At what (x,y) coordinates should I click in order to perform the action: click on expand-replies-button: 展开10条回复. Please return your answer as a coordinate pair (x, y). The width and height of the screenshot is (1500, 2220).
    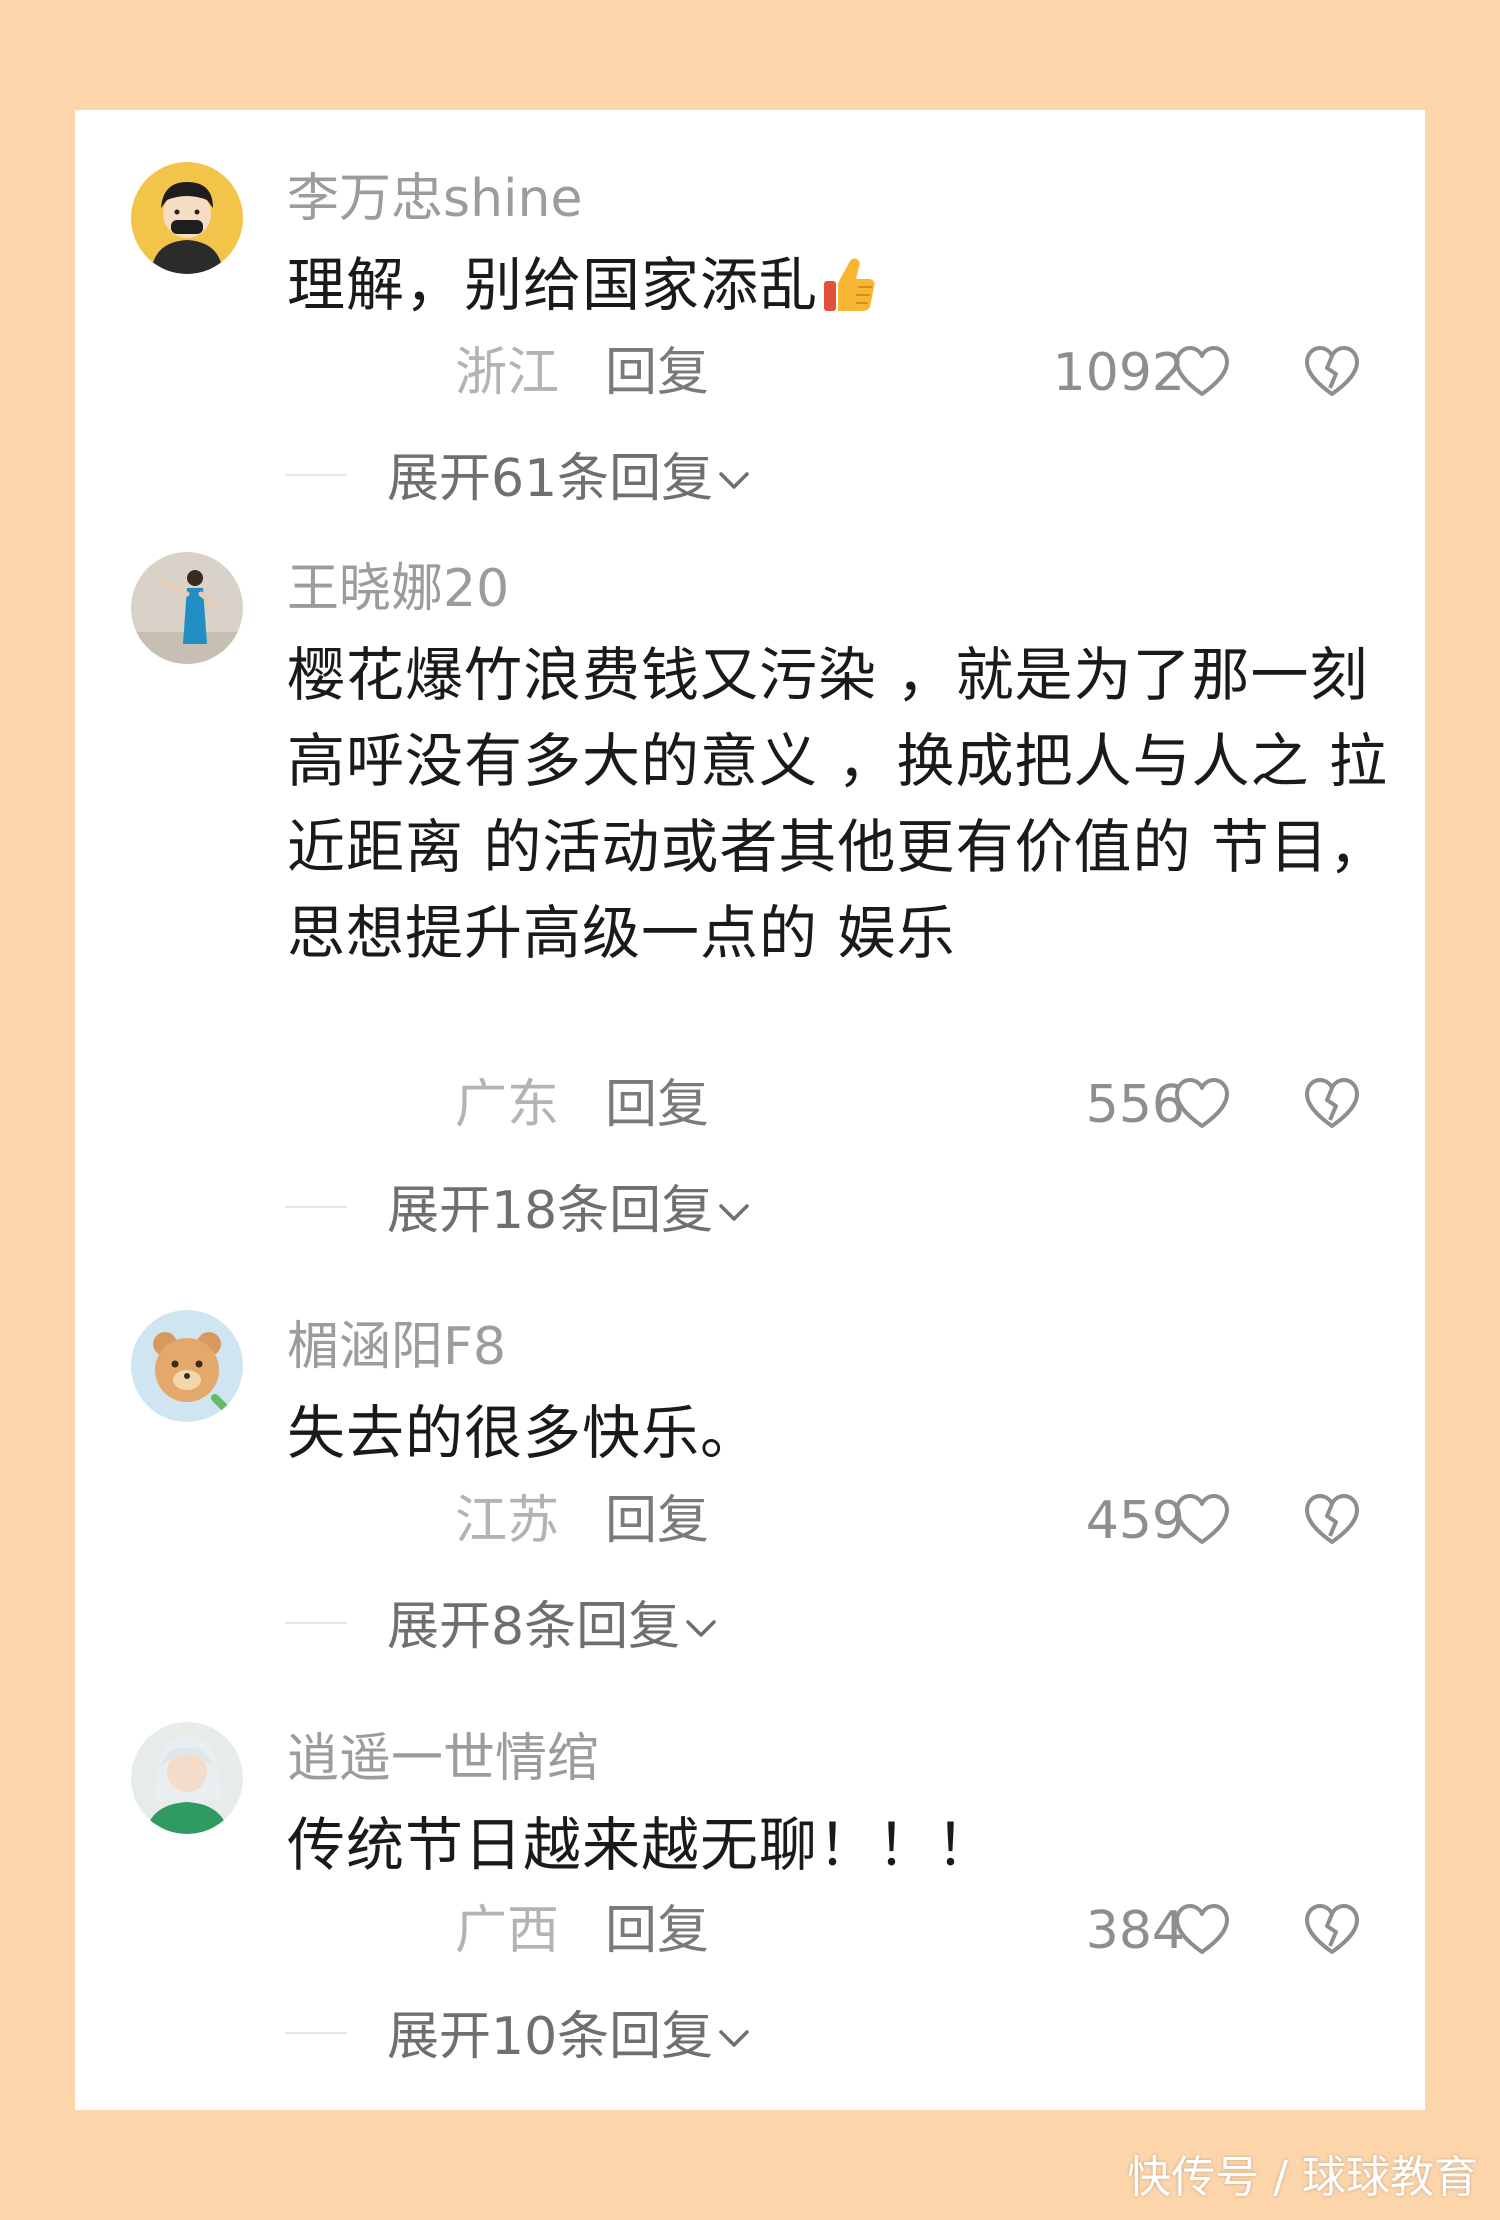
    Looking at the image, I should click on (750, 2033).